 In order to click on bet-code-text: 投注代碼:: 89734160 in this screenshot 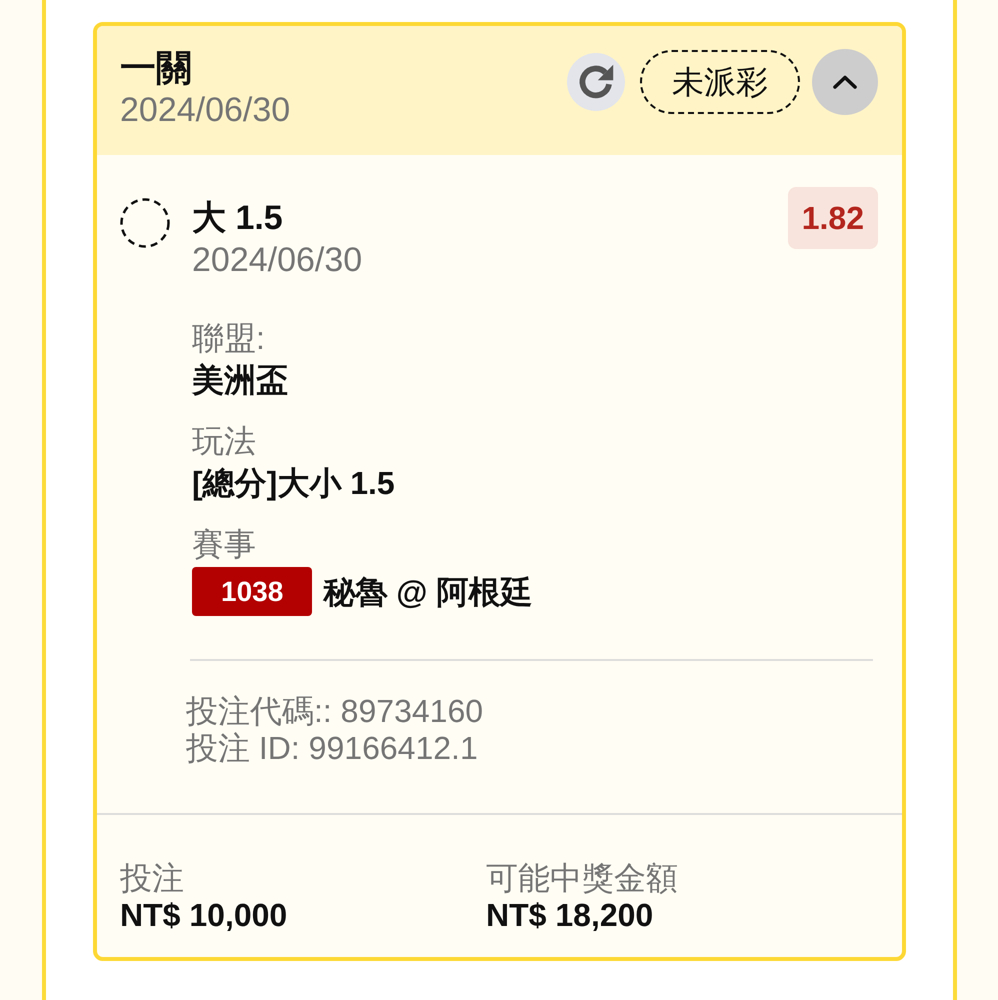, I will do `click(335, 711)`.